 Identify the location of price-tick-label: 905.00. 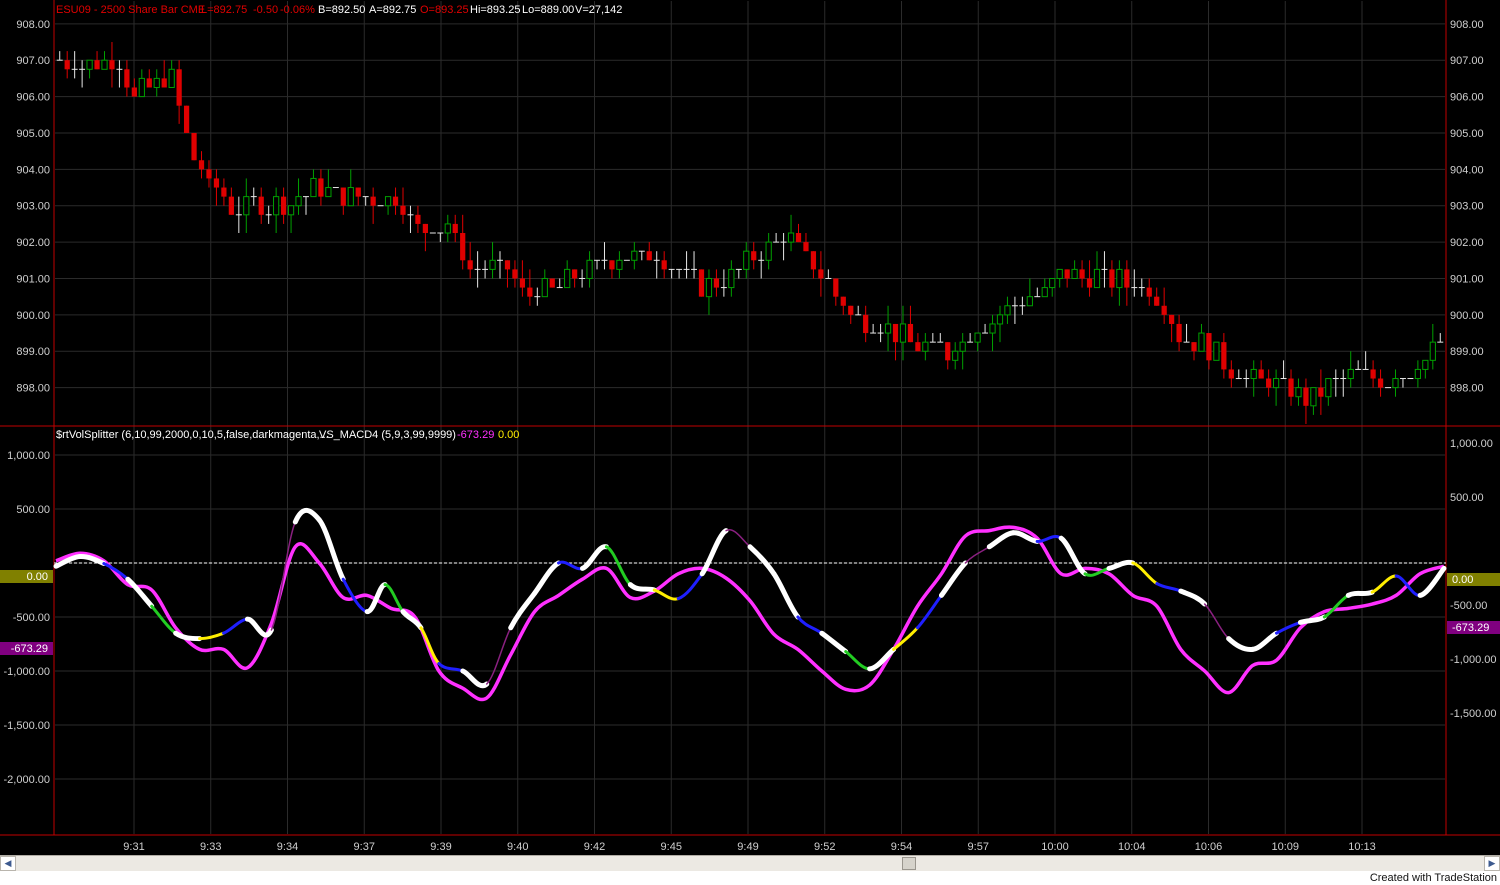
(1467, 134).